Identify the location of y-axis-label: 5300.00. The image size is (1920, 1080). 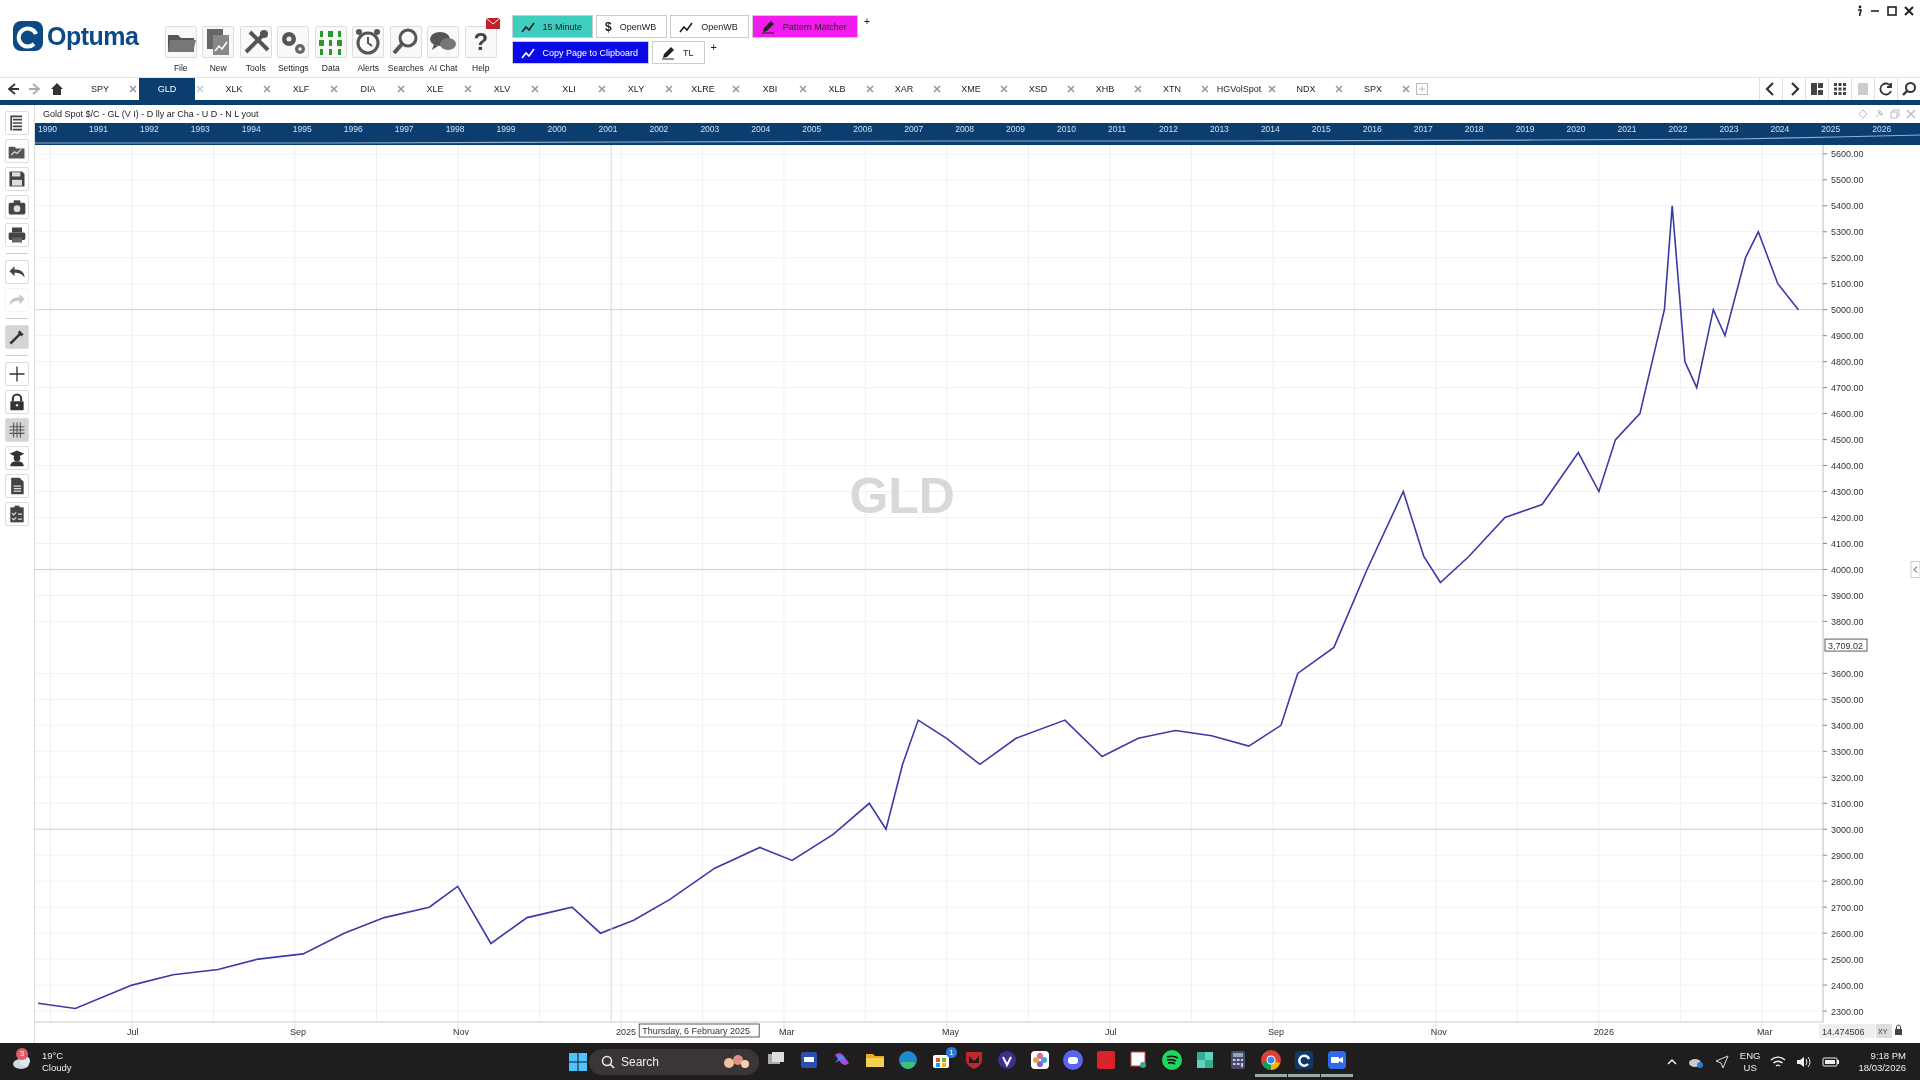
(1847, 232).